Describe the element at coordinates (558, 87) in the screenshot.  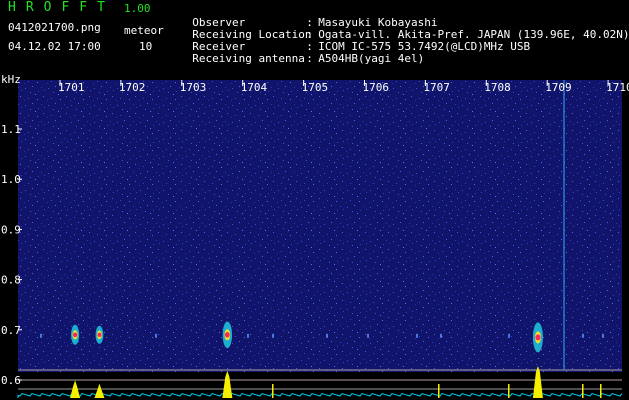
I see `x-tick-label: 1709` at that location.